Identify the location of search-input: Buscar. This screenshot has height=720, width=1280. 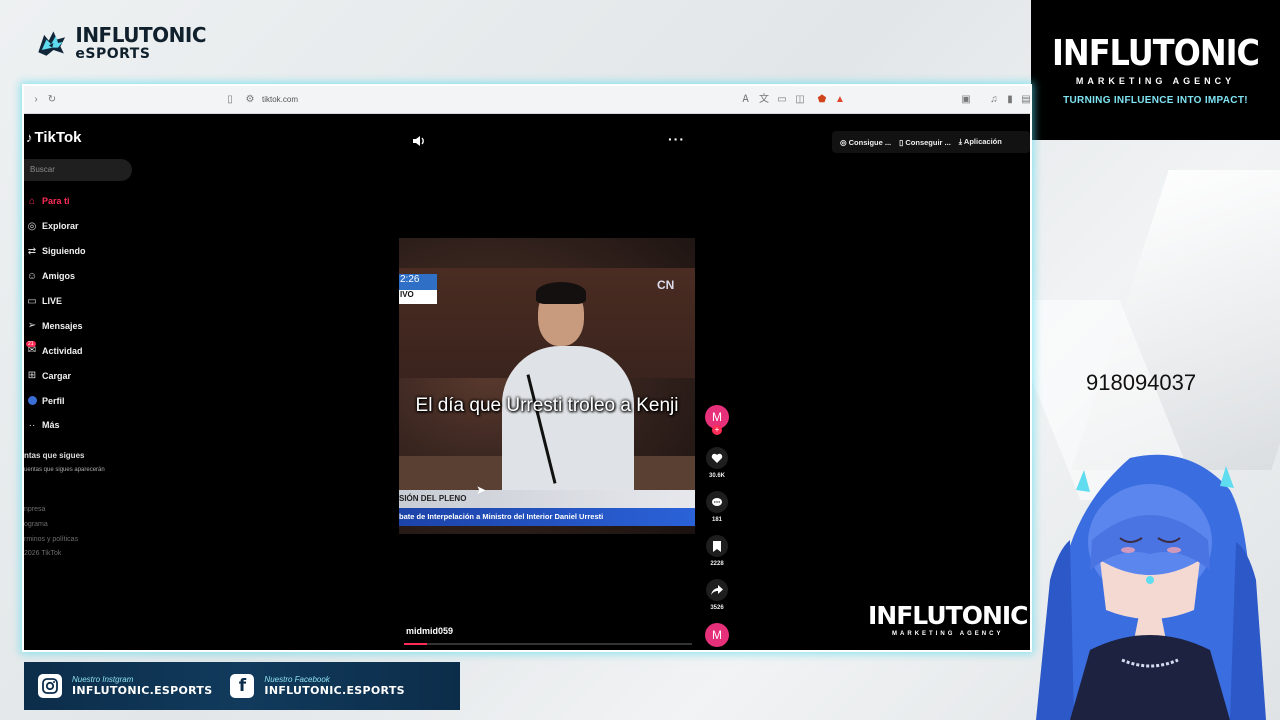
(78, 170).